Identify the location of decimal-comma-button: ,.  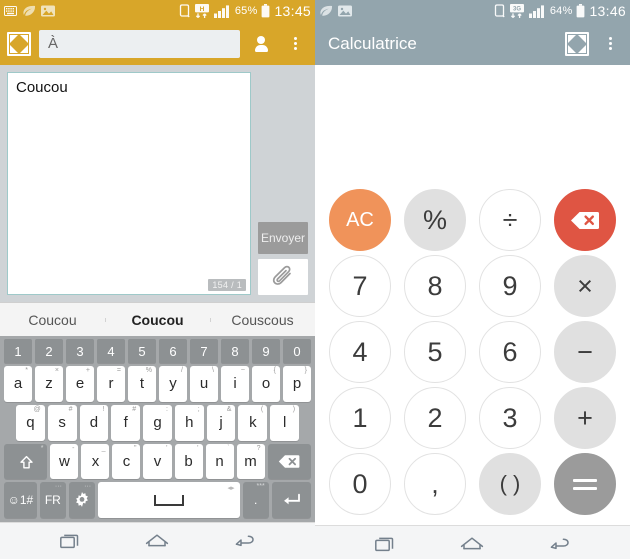
(435, 484).